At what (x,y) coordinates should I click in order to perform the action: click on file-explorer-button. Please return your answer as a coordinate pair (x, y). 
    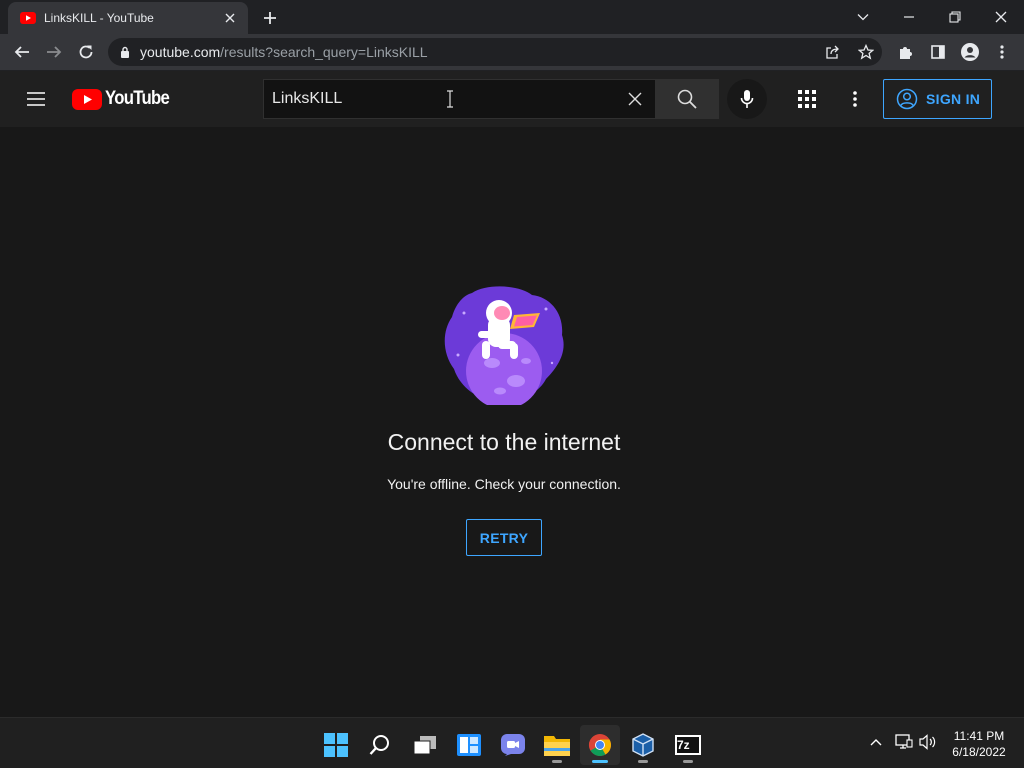
    Looking at the image, I should click on (557, 745).